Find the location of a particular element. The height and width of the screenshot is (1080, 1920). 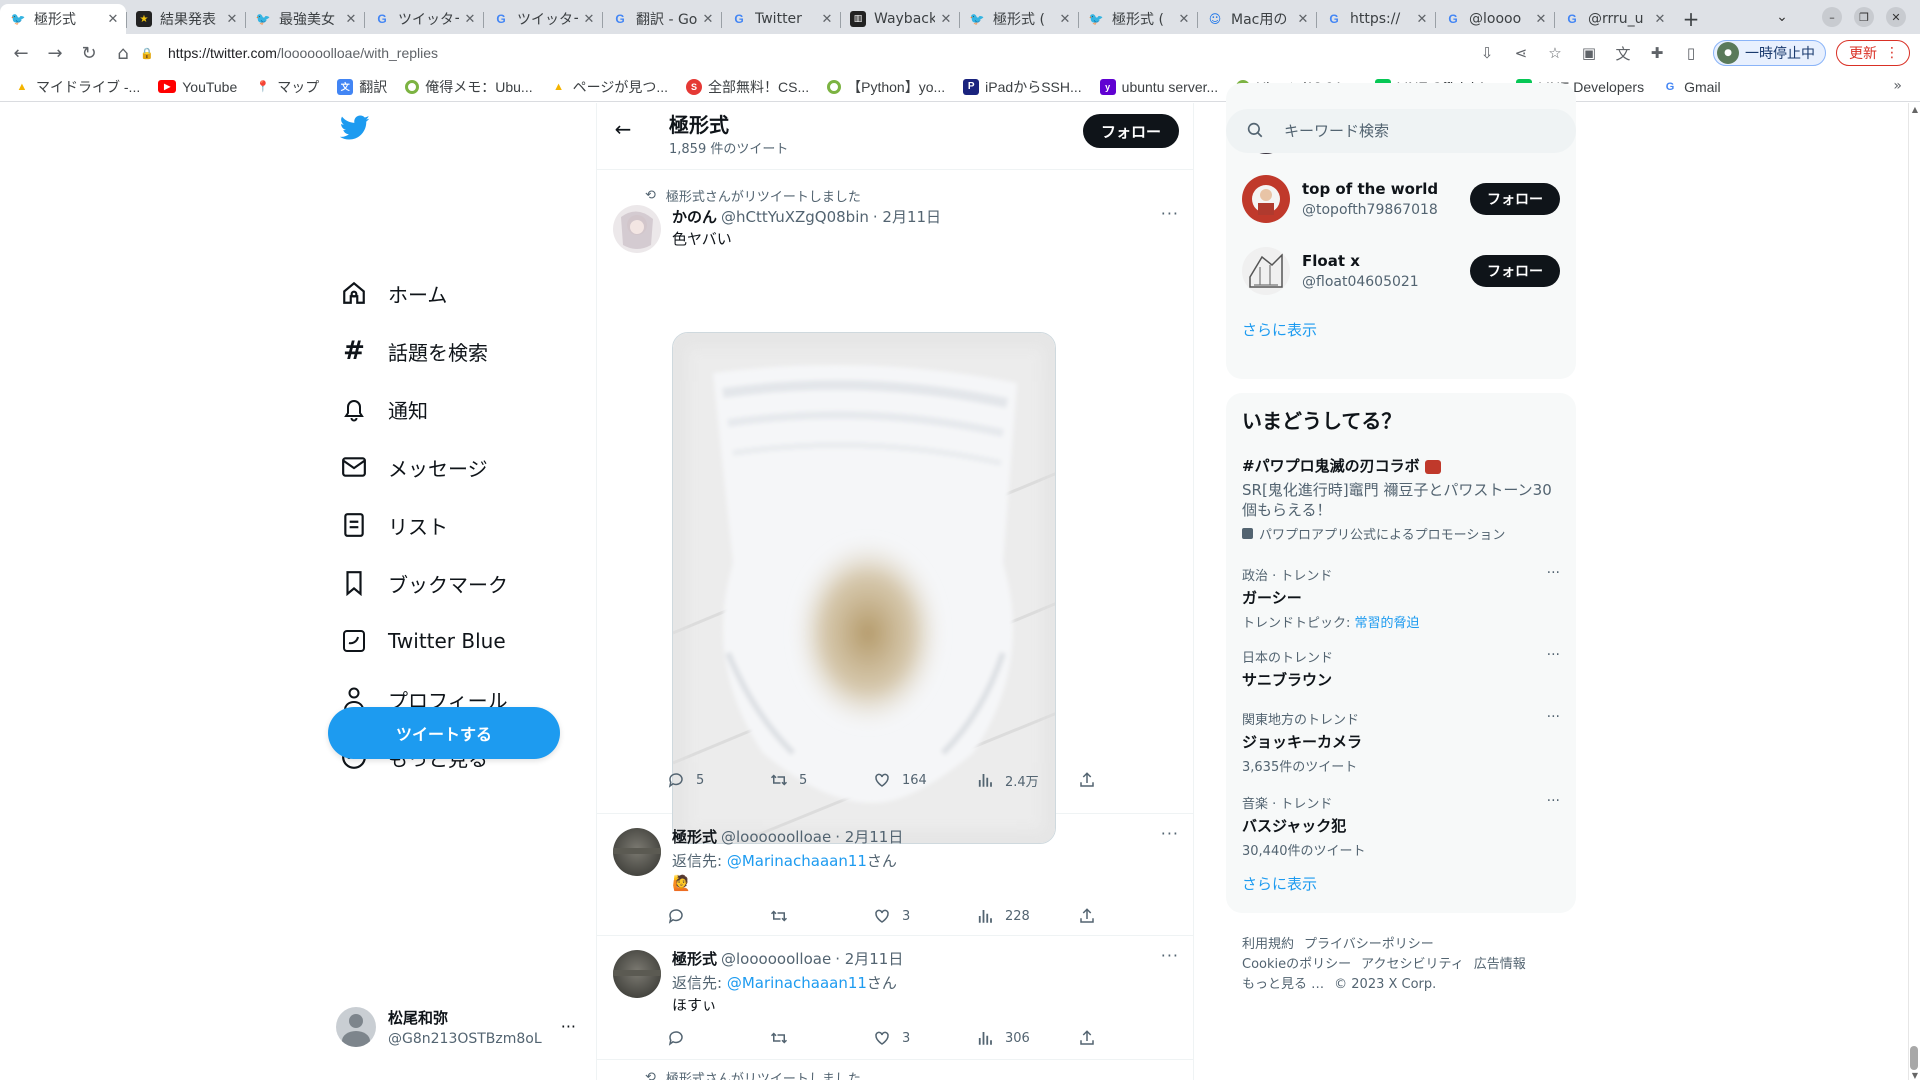

tab-7: G Twitter ✕ is located at coordinates (780, 19).